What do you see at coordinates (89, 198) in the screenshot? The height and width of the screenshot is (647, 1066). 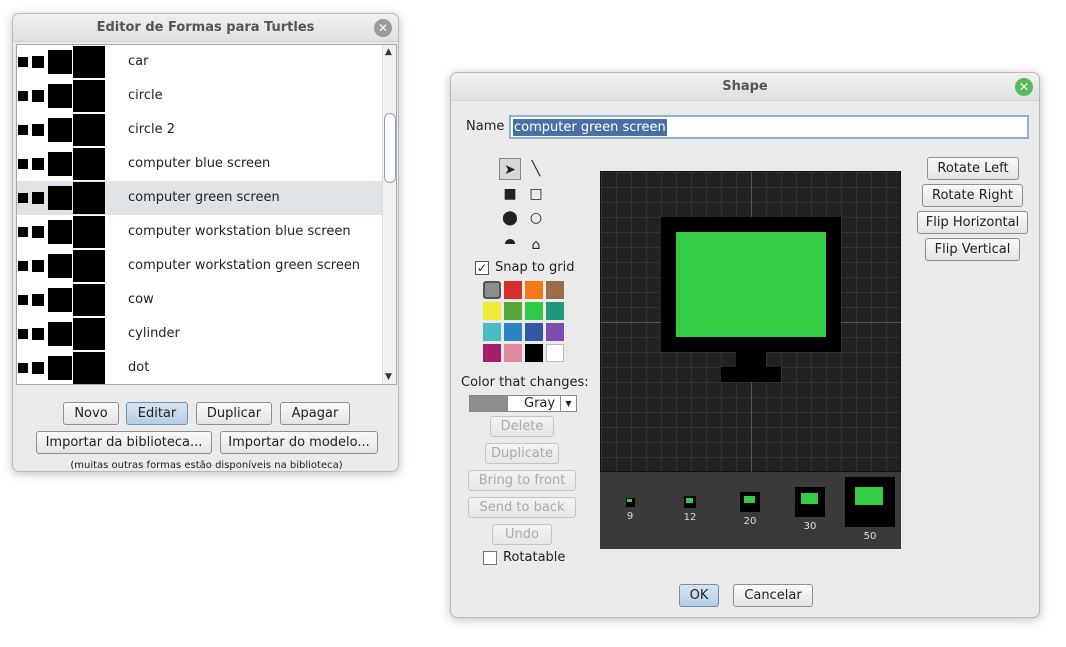 I see `computer-green-screen-icon` at bounding box center [89, 198].